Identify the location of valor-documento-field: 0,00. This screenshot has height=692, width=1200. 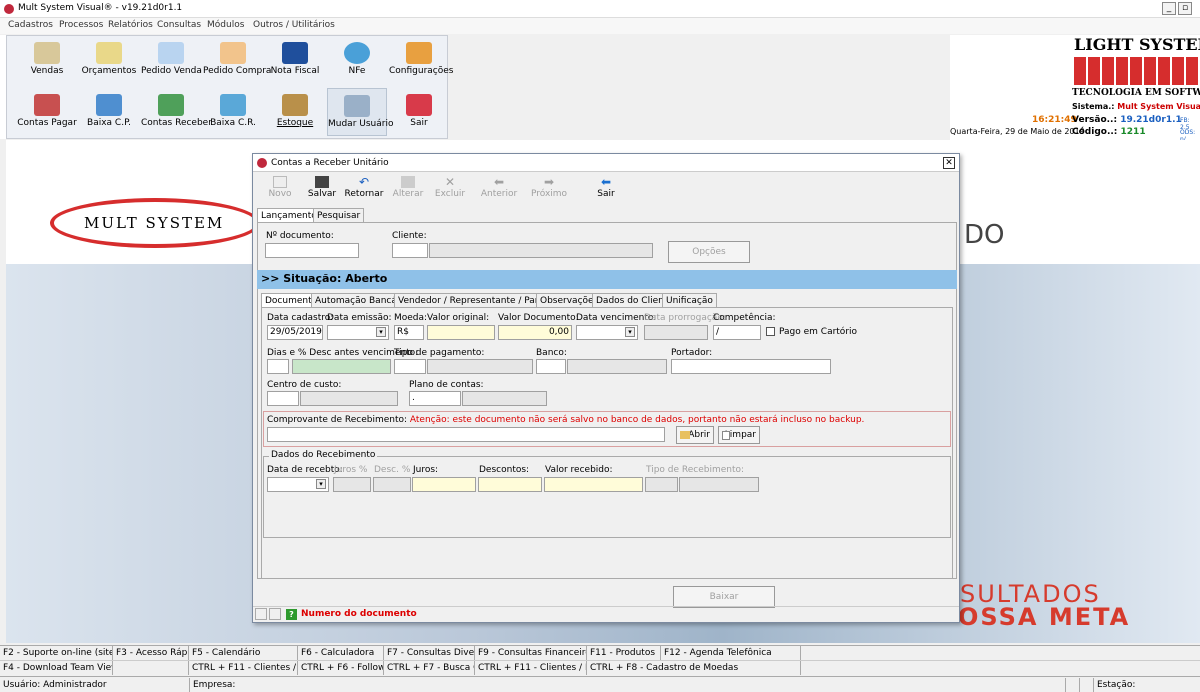
(535, 332).